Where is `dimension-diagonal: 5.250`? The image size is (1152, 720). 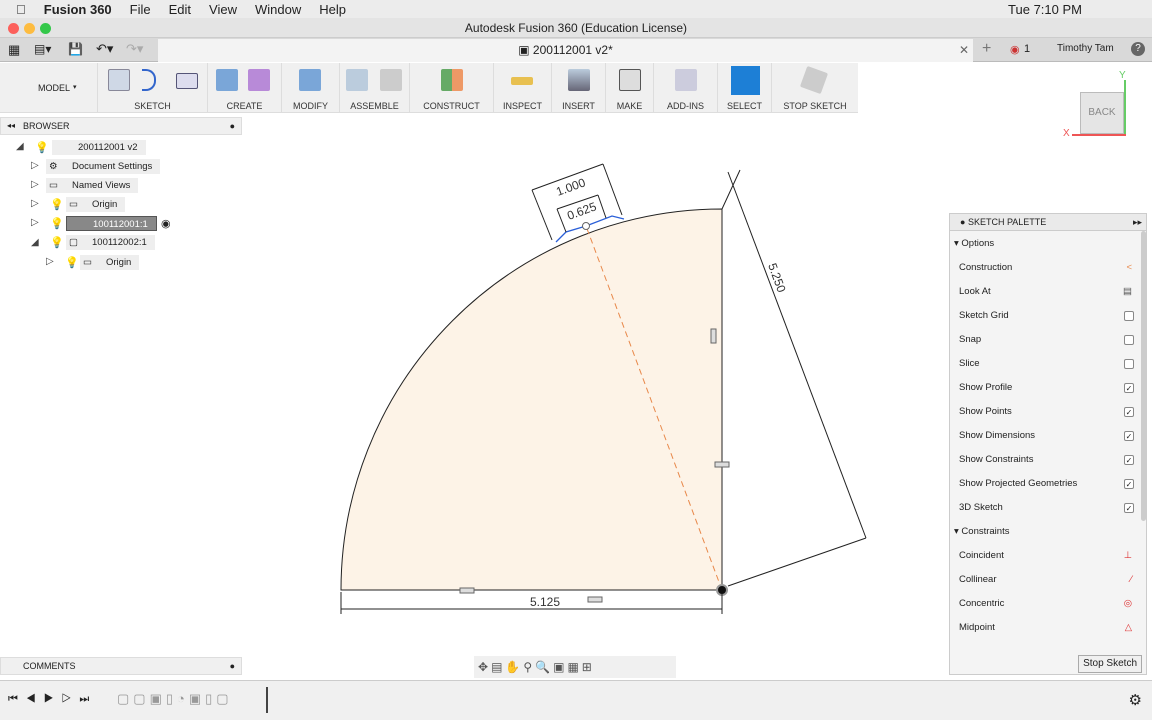
dimension-diagonal: 5.250 is located at coordinates (777, 277).